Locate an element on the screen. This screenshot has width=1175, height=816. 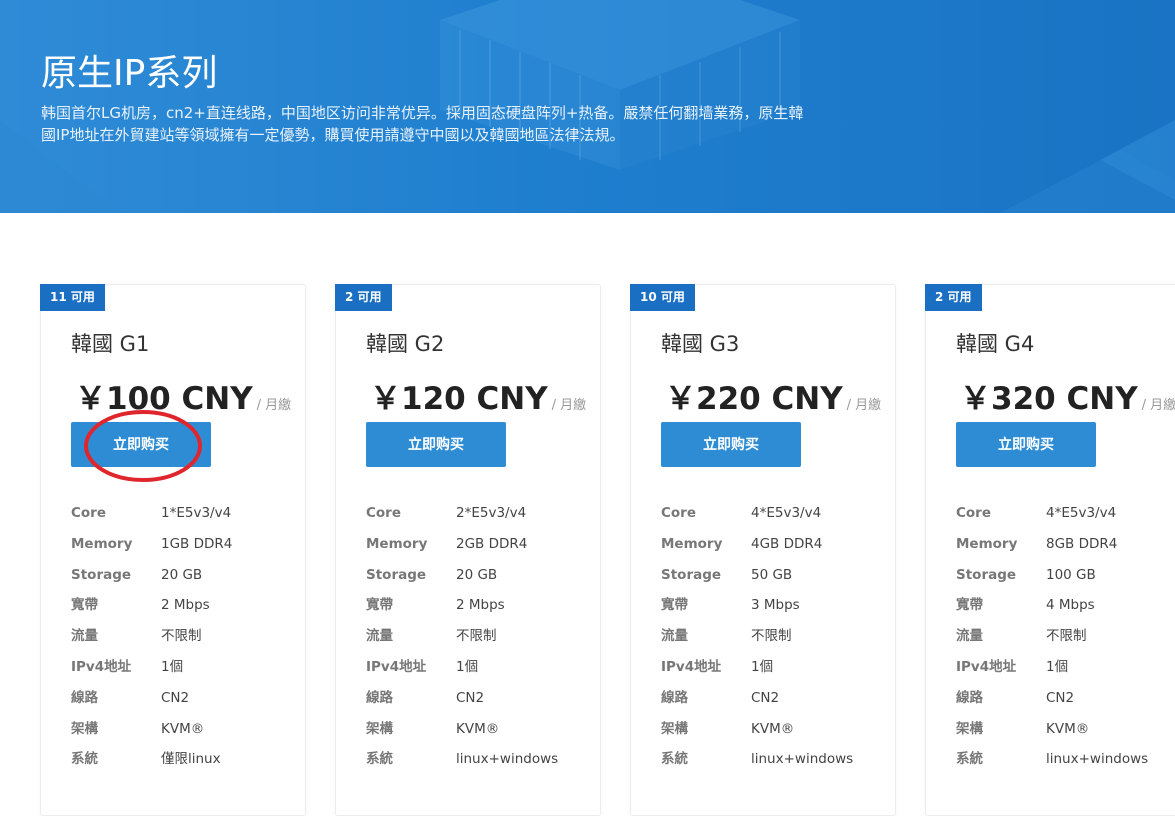
spec-value: 4GB DDR4 is located at coordinates (787, 543).